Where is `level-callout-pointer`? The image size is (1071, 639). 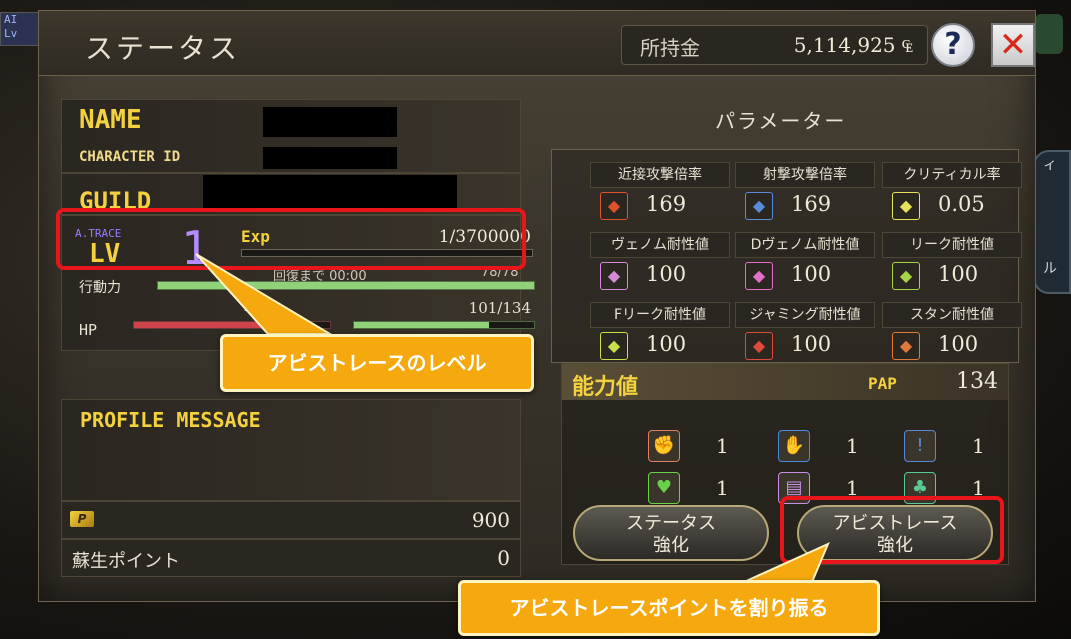 level-callout-pointer is located at coordinates (264, 294).